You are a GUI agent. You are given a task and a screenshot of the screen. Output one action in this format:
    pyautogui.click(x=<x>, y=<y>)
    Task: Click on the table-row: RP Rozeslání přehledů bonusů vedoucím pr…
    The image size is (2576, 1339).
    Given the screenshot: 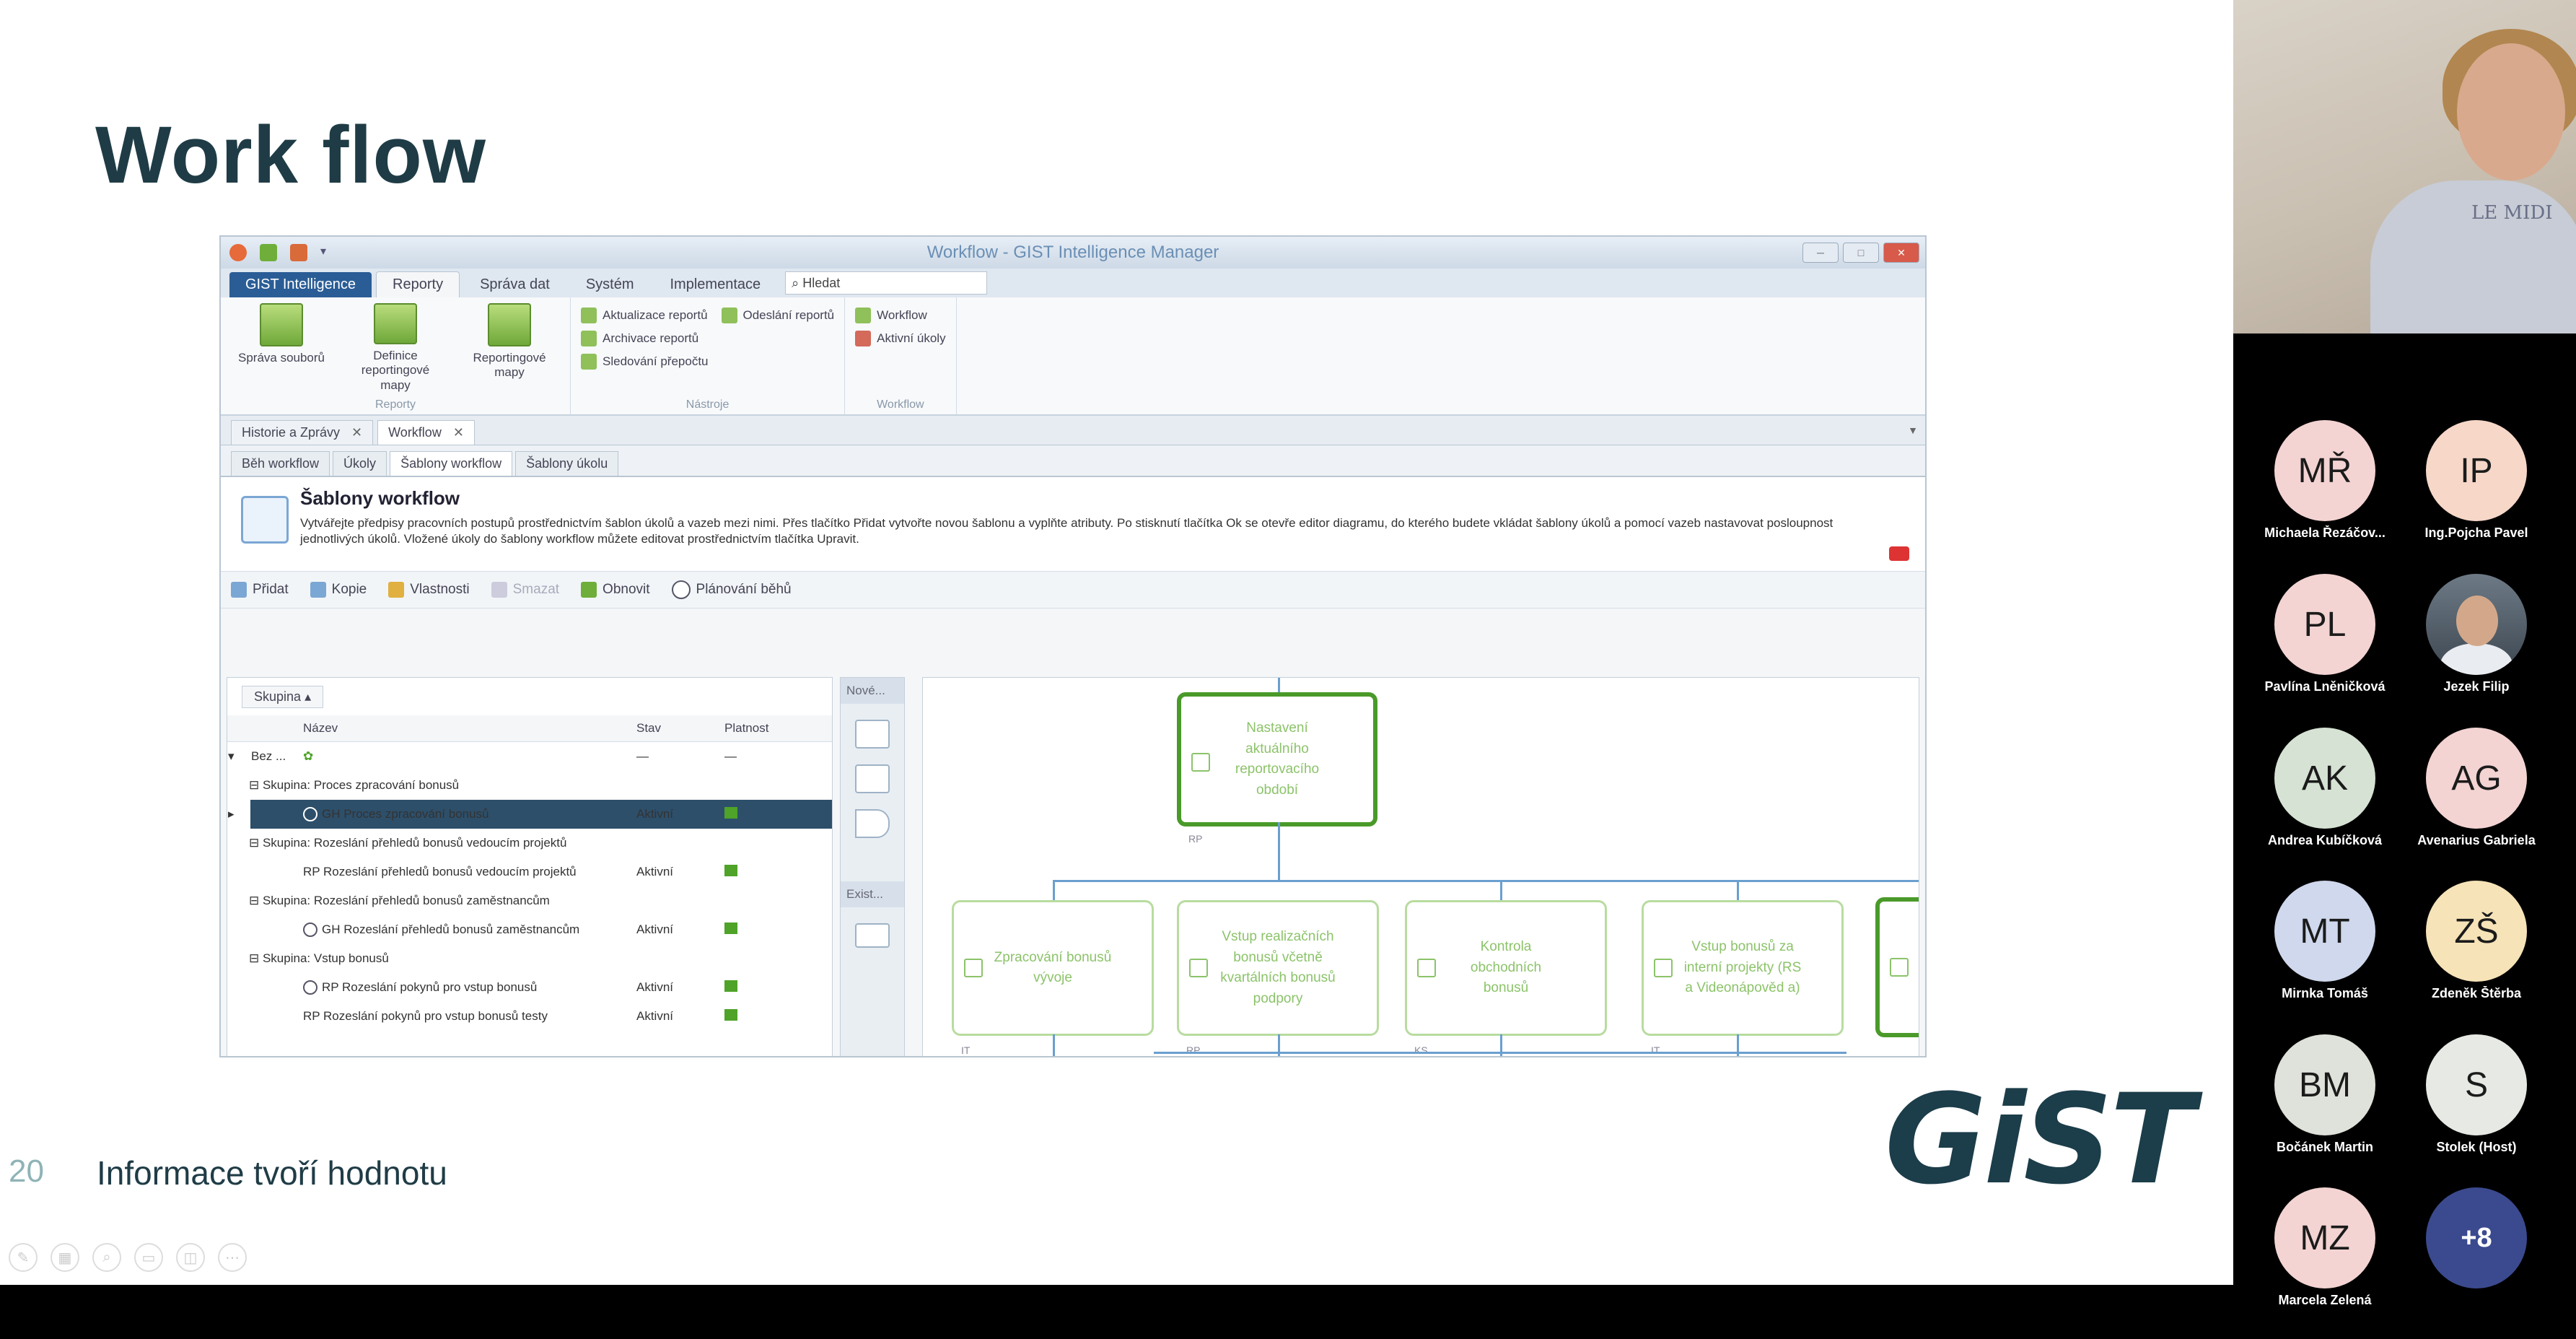 What is the action you would take?
    pyautogui.click(x=529, y=872)
    